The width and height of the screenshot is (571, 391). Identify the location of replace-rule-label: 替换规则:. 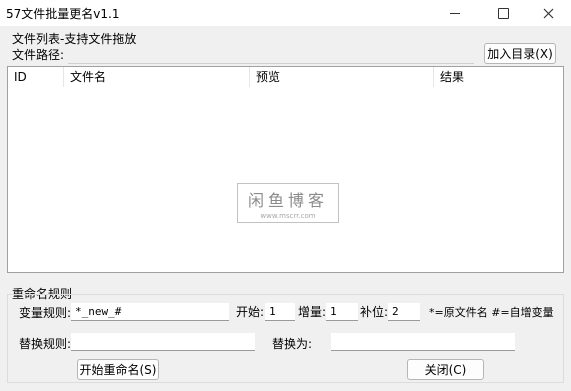
(45, 344).